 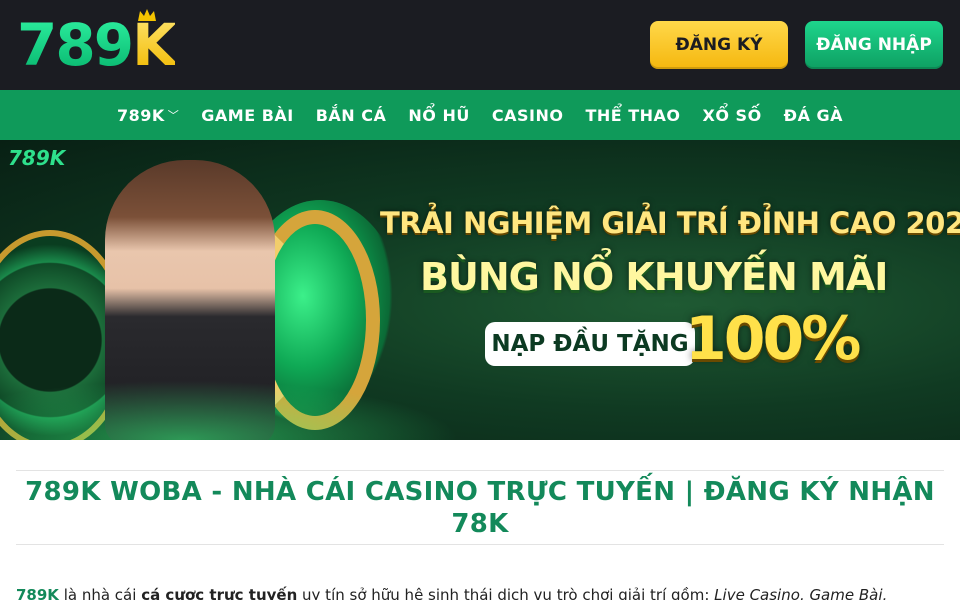 I want to click on login-button: ĐĂNG NHẬP, so click(x=874, y=45).